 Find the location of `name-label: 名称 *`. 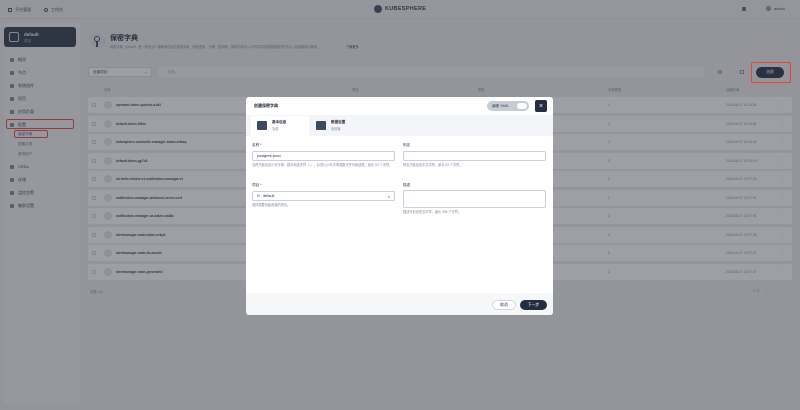

name-label: 名称 * is located at coordinates (257, 145).